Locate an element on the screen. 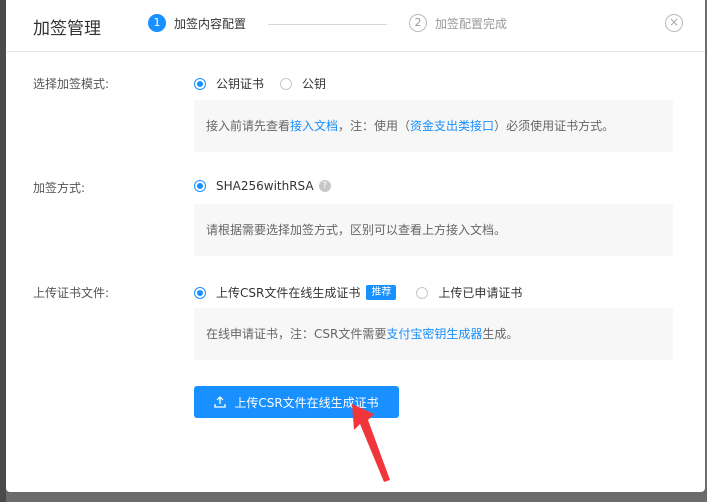 The height and width of the screenshot is (502, 707). help-icon: ? is located at coordinates (324, 186).